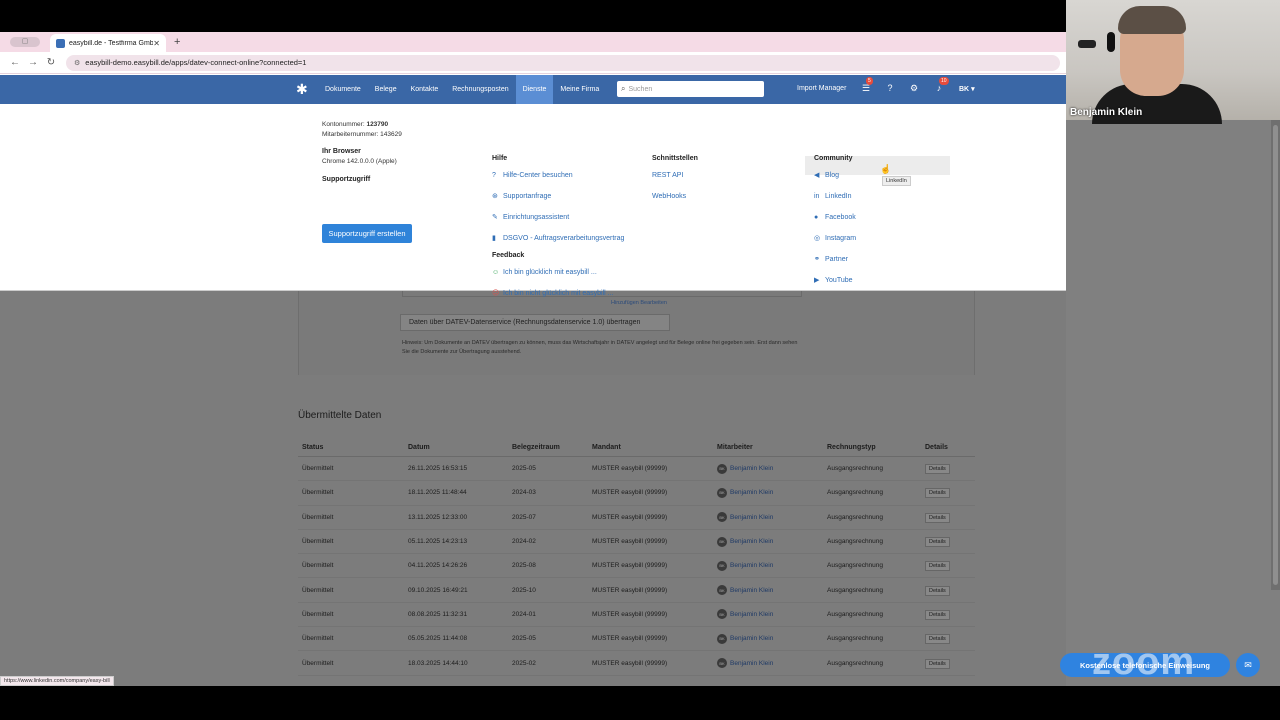 This screenshot has width=1280, height=720. Describe the element at coordinates (77, 63) in the screenshot. I see `site-info-icon: ⚙` at that location.